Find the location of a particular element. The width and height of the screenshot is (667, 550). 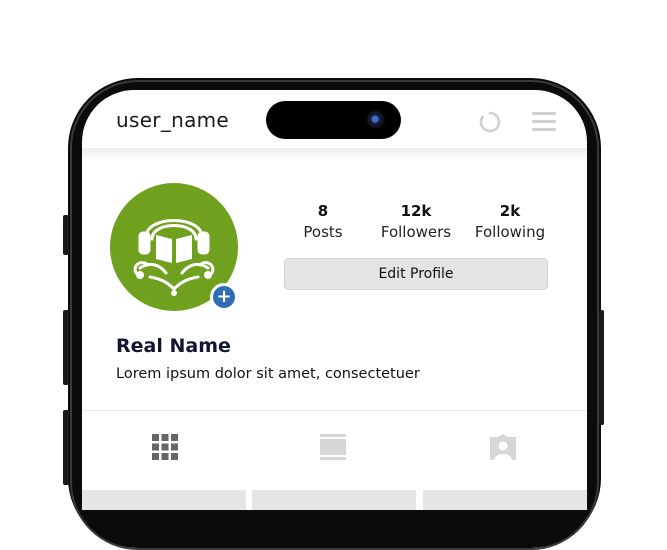

stat-label: Posts is located at coordinates (323, 232).